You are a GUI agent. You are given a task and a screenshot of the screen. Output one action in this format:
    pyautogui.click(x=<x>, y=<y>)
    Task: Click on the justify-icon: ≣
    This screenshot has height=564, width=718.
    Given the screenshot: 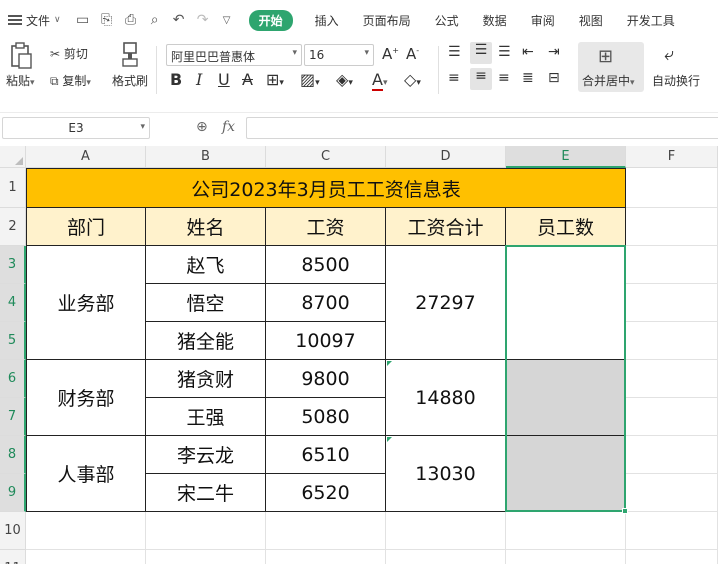 What is the action you would take?
    pyautogui.click(x=528, y=78)
    